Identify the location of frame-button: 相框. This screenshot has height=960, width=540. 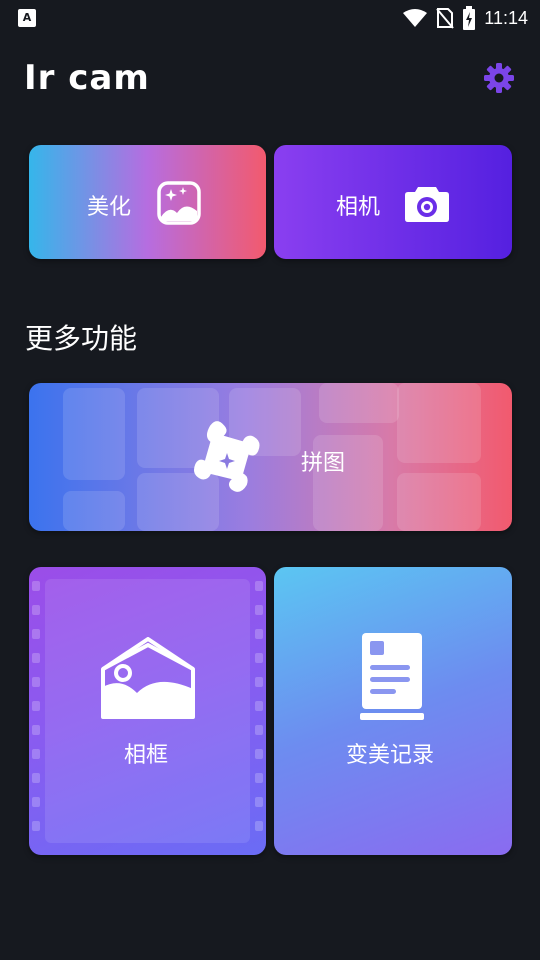
(147, 711).